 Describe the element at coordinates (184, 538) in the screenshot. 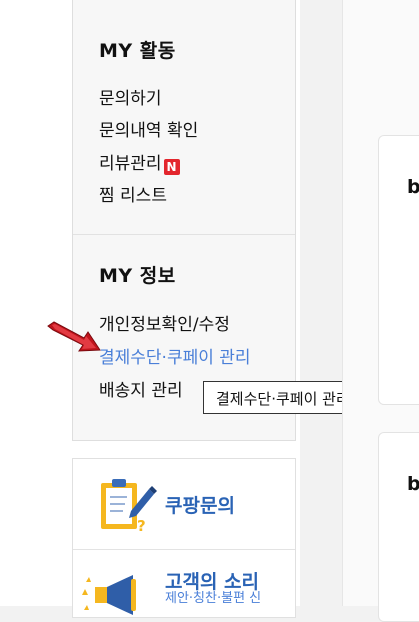

I see `help-cards-panel: ? 쿠팡문의 고객의 소리 제안·칭찬·불편 신` at that location.